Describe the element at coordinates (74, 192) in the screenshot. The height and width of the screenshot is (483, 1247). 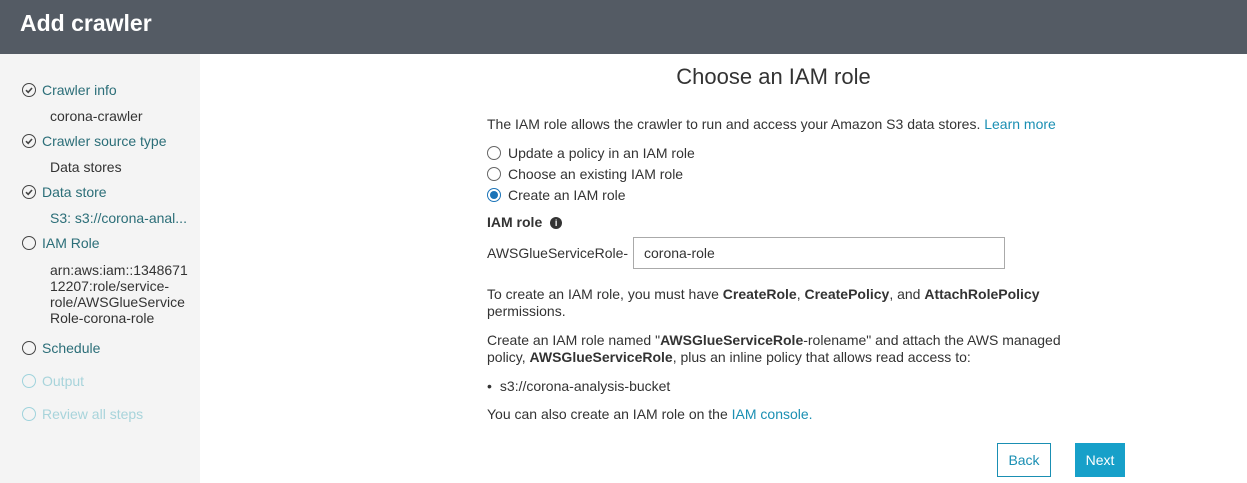
I see `step-label: Data store` at that location.